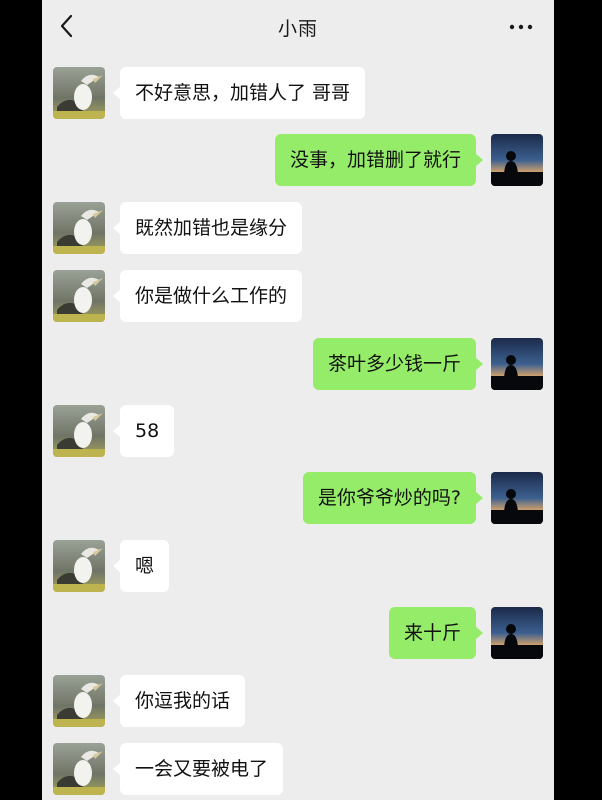 This screenshot has height=800, width=602. I want to click on chat-title: 小雨, so click(297, 29).